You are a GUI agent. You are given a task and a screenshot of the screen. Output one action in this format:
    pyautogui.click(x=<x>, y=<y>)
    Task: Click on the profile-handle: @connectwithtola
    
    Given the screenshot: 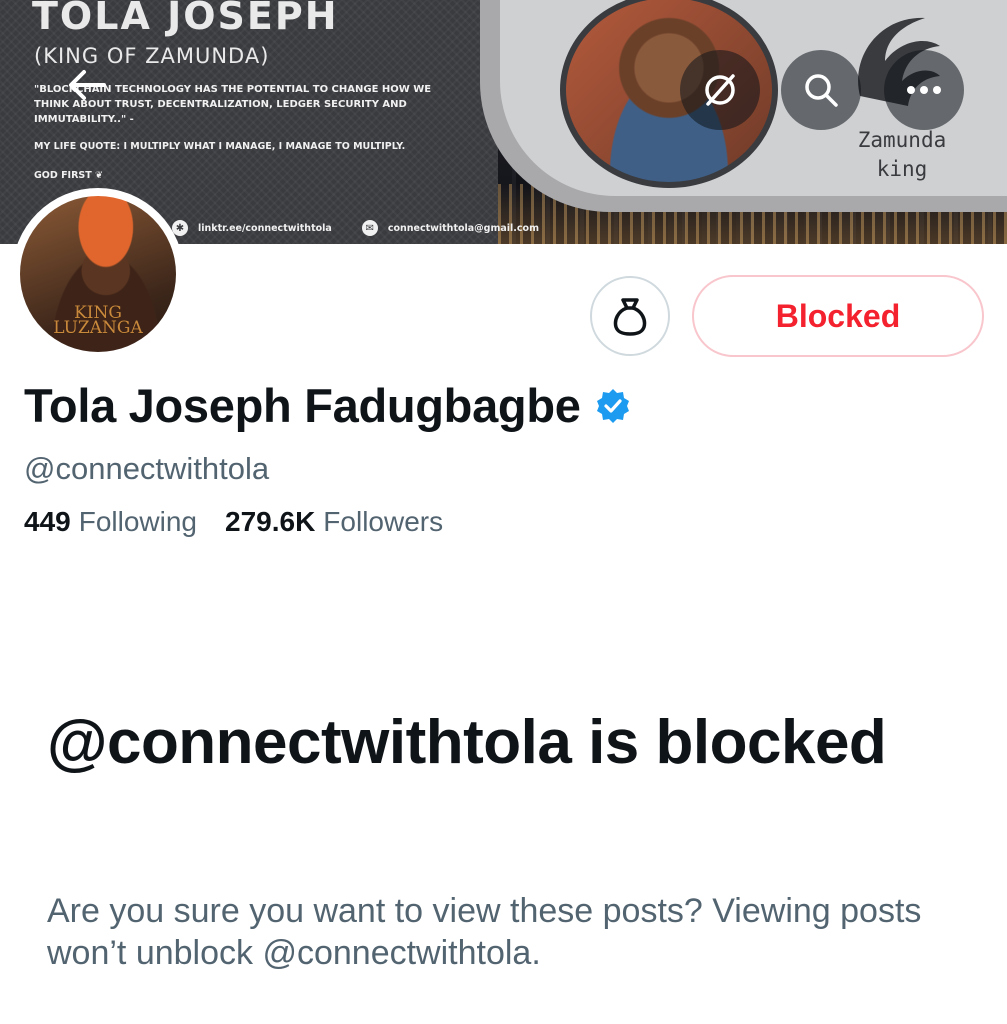 What is the action you would take?
    pyautogui.click(x=147, y=468)
    